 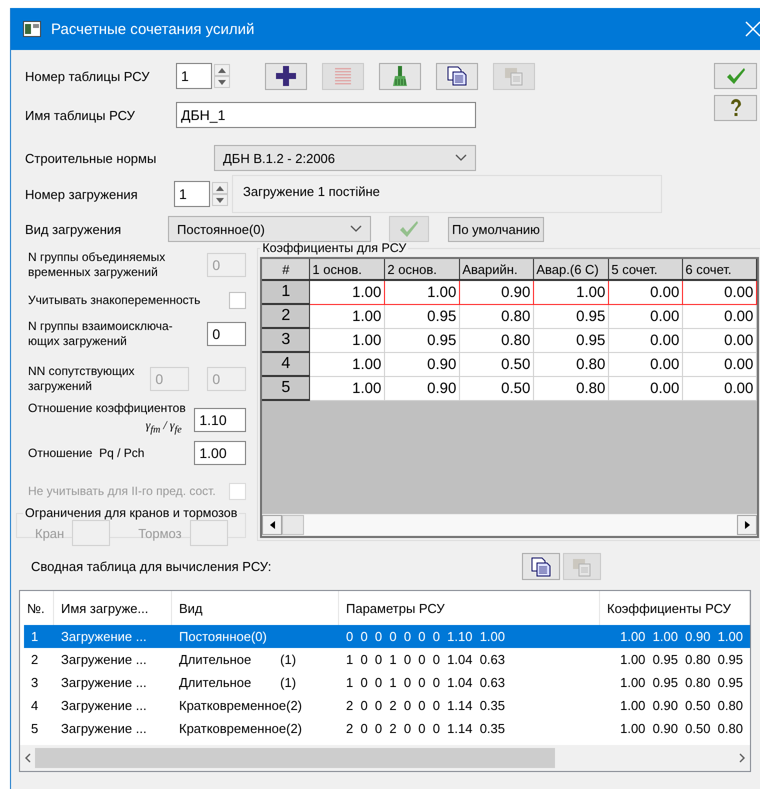 I want to click on list-cell-text: 5, so click(x=35, y=728).